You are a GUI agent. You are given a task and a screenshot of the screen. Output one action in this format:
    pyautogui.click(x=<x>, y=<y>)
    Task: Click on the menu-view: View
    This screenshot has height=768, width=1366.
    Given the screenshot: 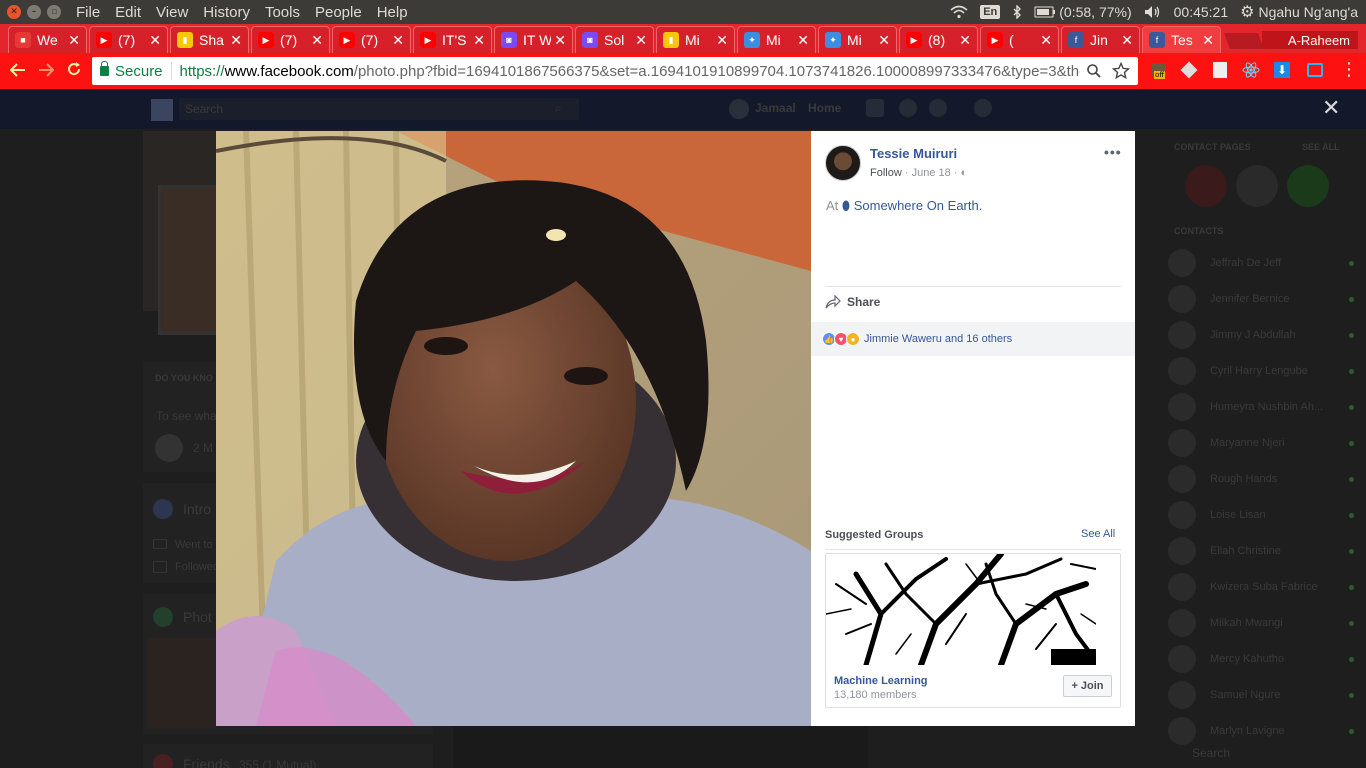 What is the action you would take?
    pyautogui.click(x=172, y=12)
    